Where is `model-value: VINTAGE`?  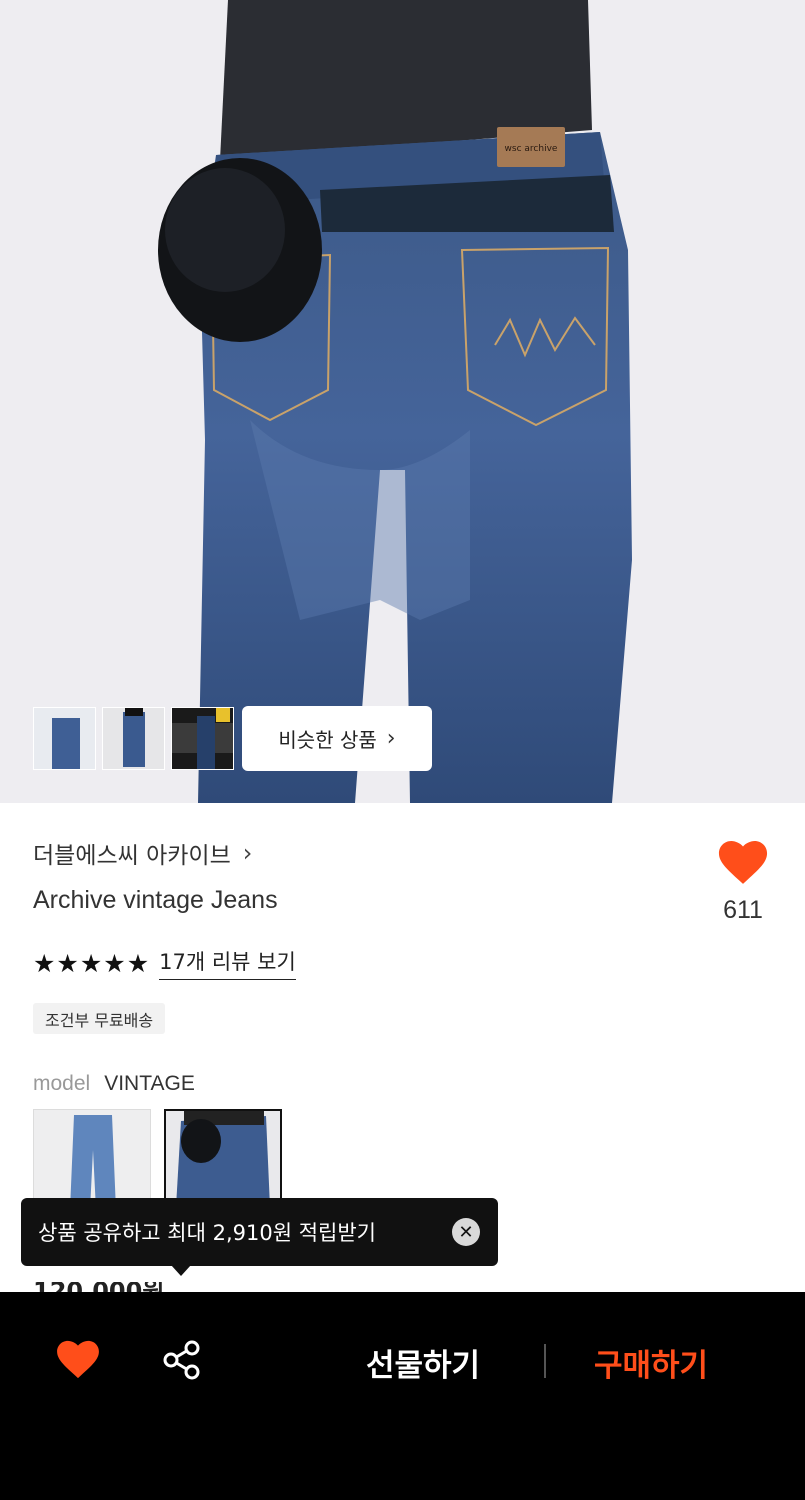
model-value: VINTAGE is located at coordinates (149, 1083).